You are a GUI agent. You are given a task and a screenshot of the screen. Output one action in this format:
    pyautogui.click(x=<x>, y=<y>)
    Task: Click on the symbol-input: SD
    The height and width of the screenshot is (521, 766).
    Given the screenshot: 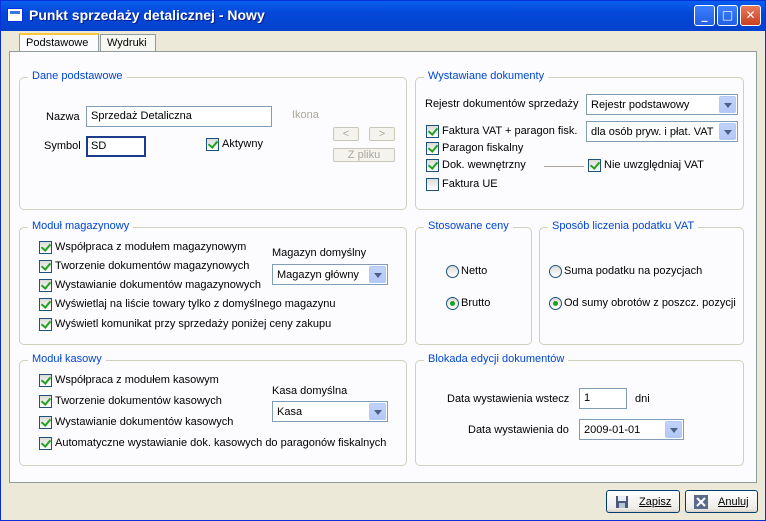 What is the action you would take?
    pyautogui.click(x=116, y=146)
    